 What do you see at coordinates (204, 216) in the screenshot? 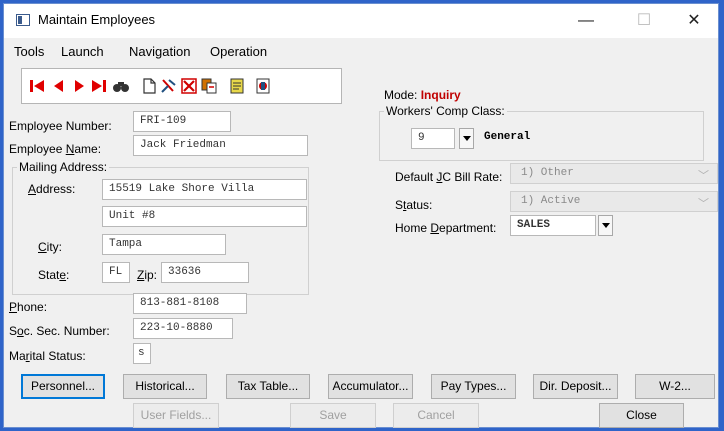
I see `address-line2-field: Unit #8` at bounding box center [204, 216].